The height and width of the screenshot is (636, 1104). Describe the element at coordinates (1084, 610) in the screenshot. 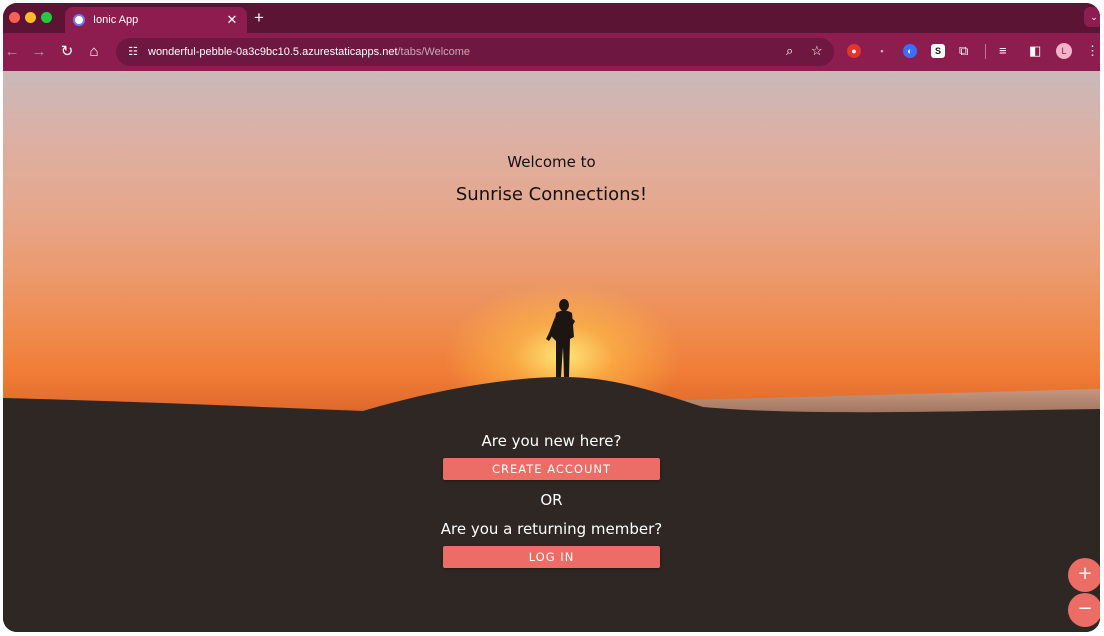

I see `zoom-out-button: −` at that location.